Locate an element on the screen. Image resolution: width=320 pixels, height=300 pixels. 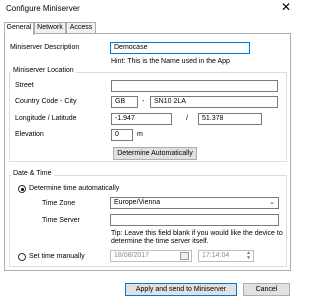
tab-general: General is located at coordinates (19, 28).